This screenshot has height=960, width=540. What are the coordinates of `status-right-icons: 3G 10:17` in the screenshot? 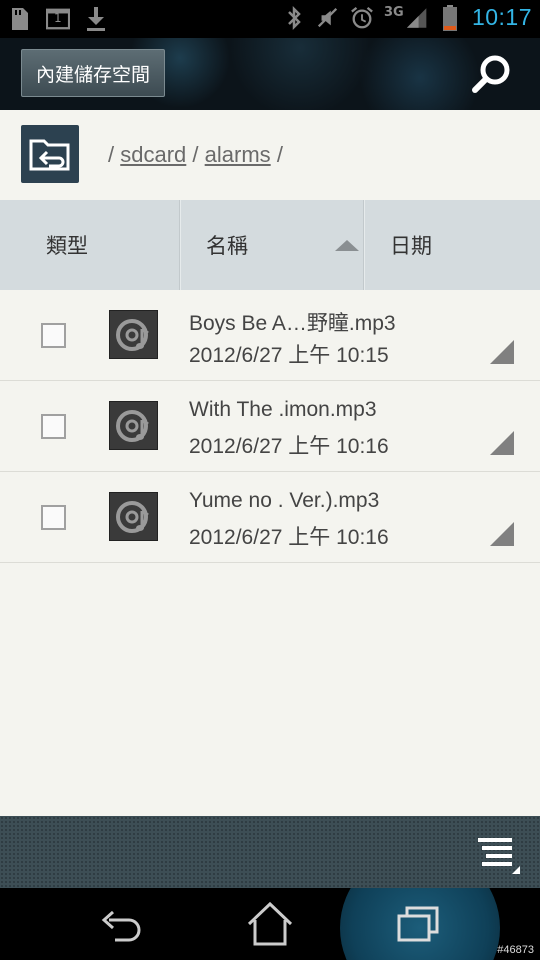 It's located at (407, 17).